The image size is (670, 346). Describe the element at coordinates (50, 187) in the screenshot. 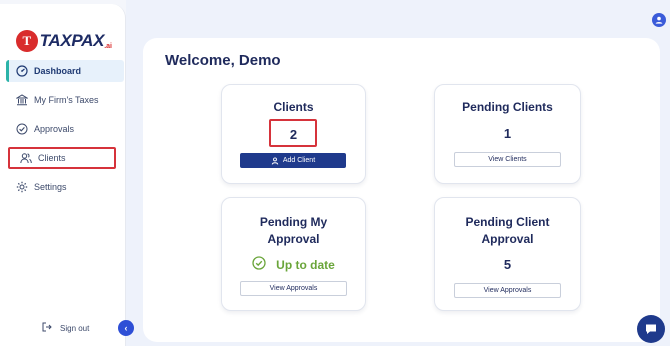

I see `sidebar-item-label: Settings` at that location.